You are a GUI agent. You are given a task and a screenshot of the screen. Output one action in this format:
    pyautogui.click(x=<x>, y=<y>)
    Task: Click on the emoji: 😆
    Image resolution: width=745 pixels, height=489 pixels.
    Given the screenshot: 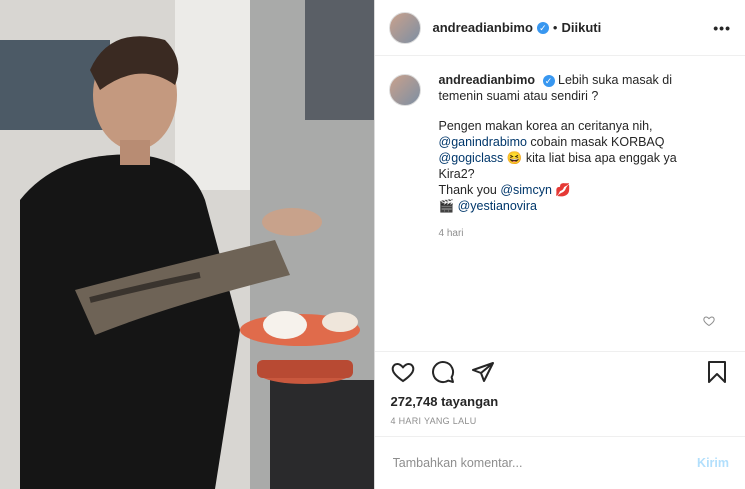 What is the action you would take?
    pyautogui.click(x=514, y=158)
    